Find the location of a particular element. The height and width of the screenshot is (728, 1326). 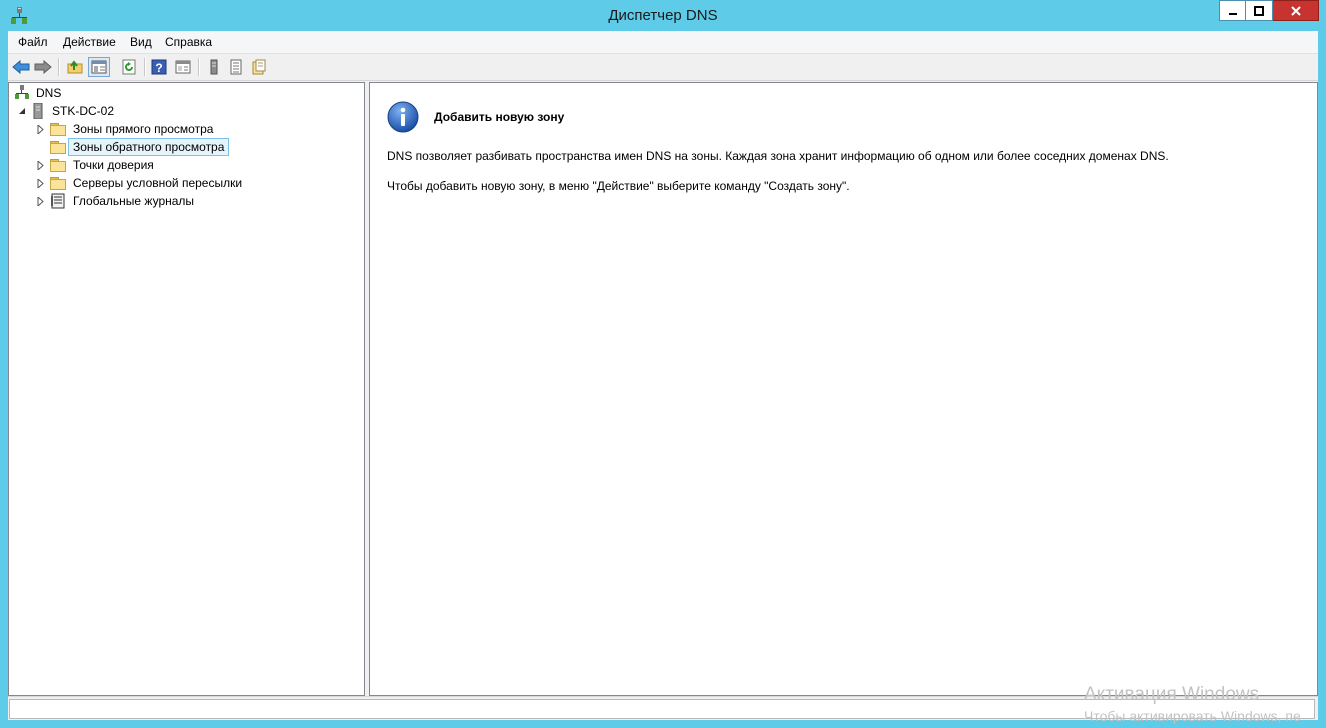

help-button: ? is located at coordinates (159, 67).